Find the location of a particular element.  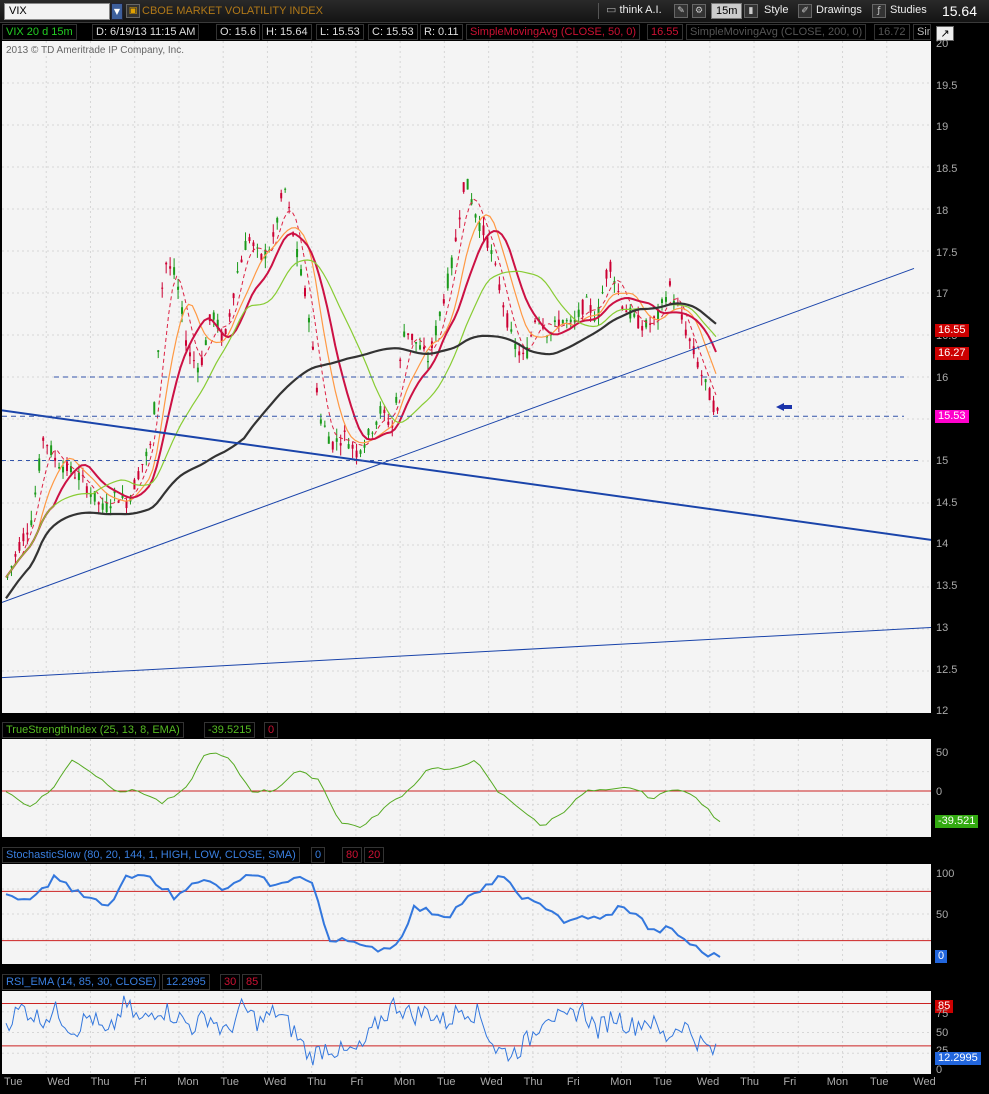

studies-icon: ƒ is located at coordinates (879, 11).